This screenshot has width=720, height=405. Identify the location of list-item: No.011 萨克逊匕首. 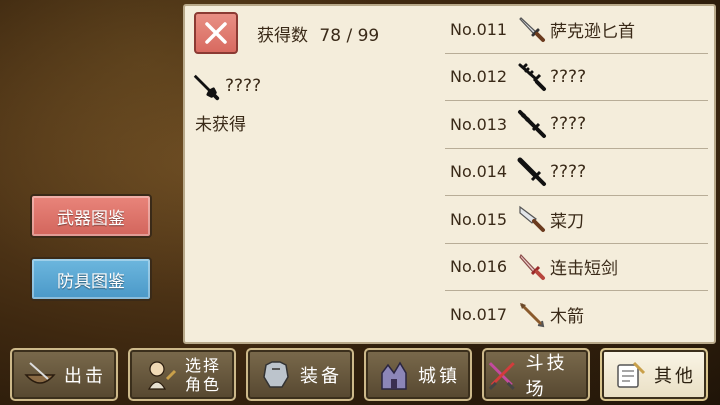
(576, 30).